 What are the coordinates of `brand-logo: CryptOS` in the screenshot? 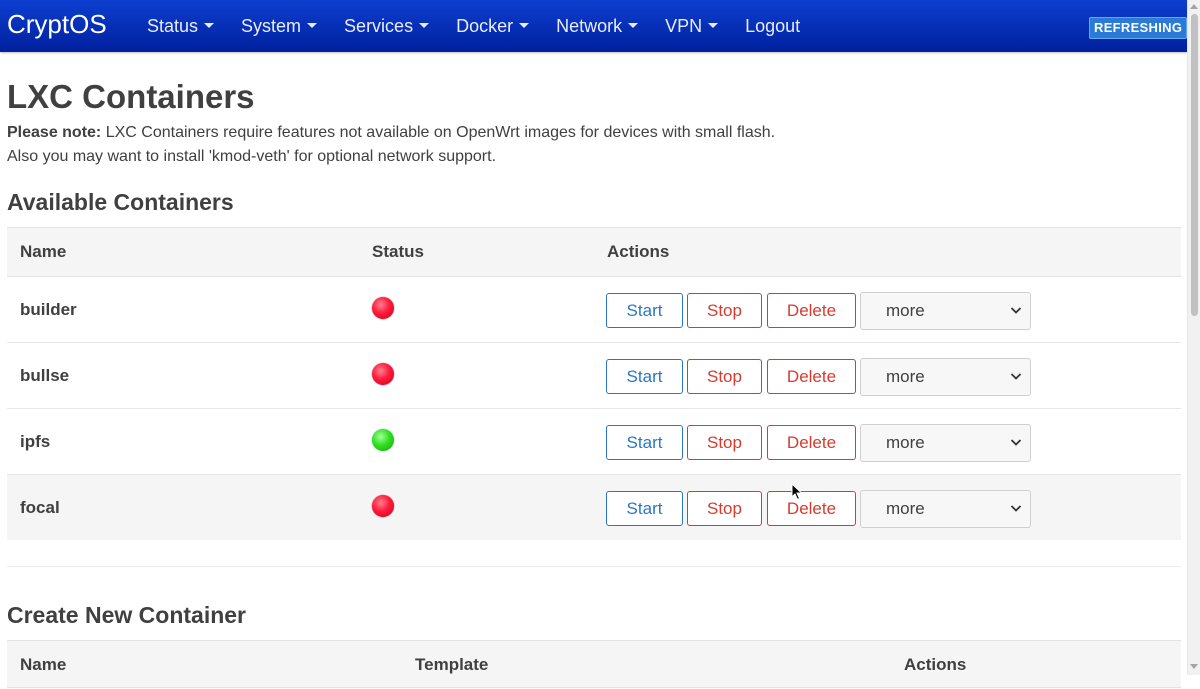 It's located at (57, 24).